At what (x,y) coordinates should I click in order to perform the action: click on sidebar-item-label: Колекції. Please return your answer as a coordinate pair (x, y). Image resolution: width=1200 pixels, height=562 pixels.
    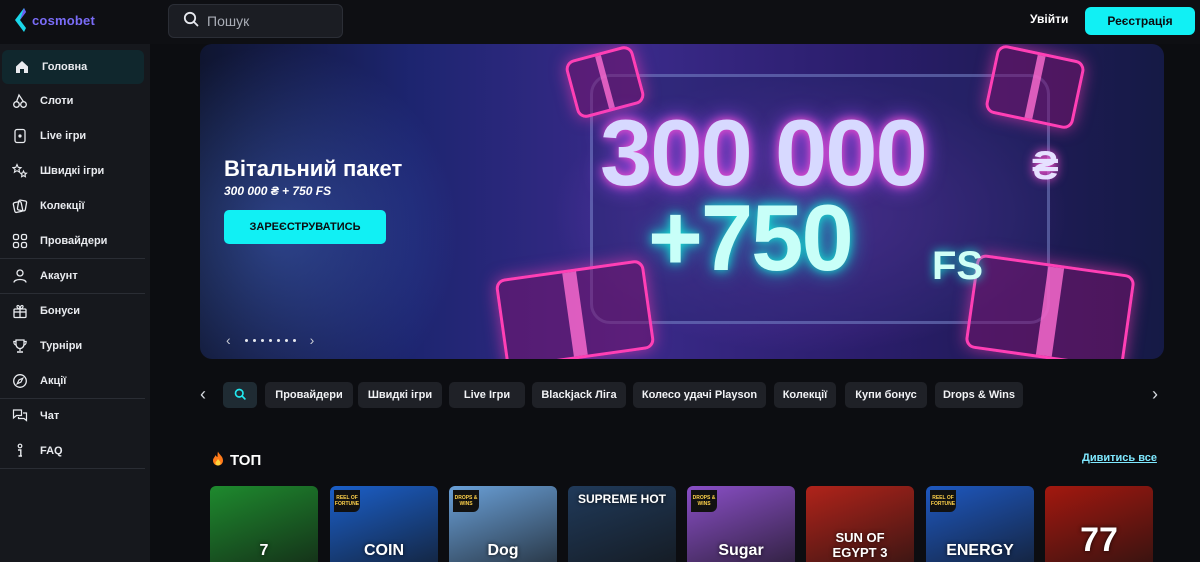
    Looking at the image, I should click on (62, 206).